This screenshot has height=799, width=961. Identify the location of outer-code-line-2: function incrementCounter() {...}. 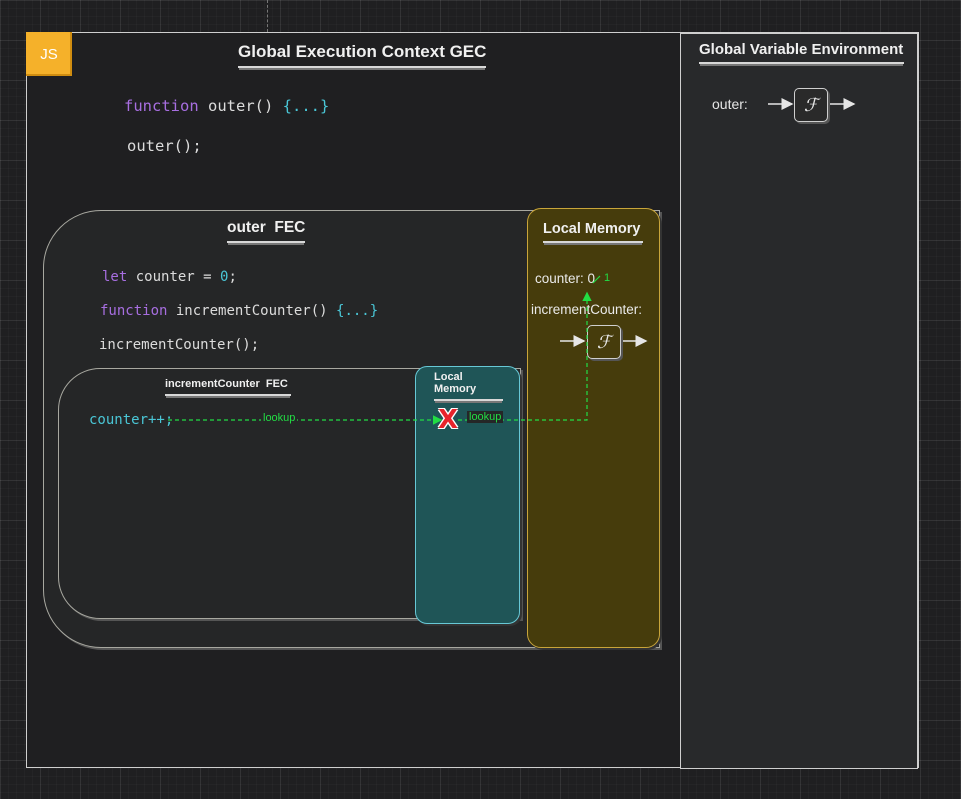
(239, 311).